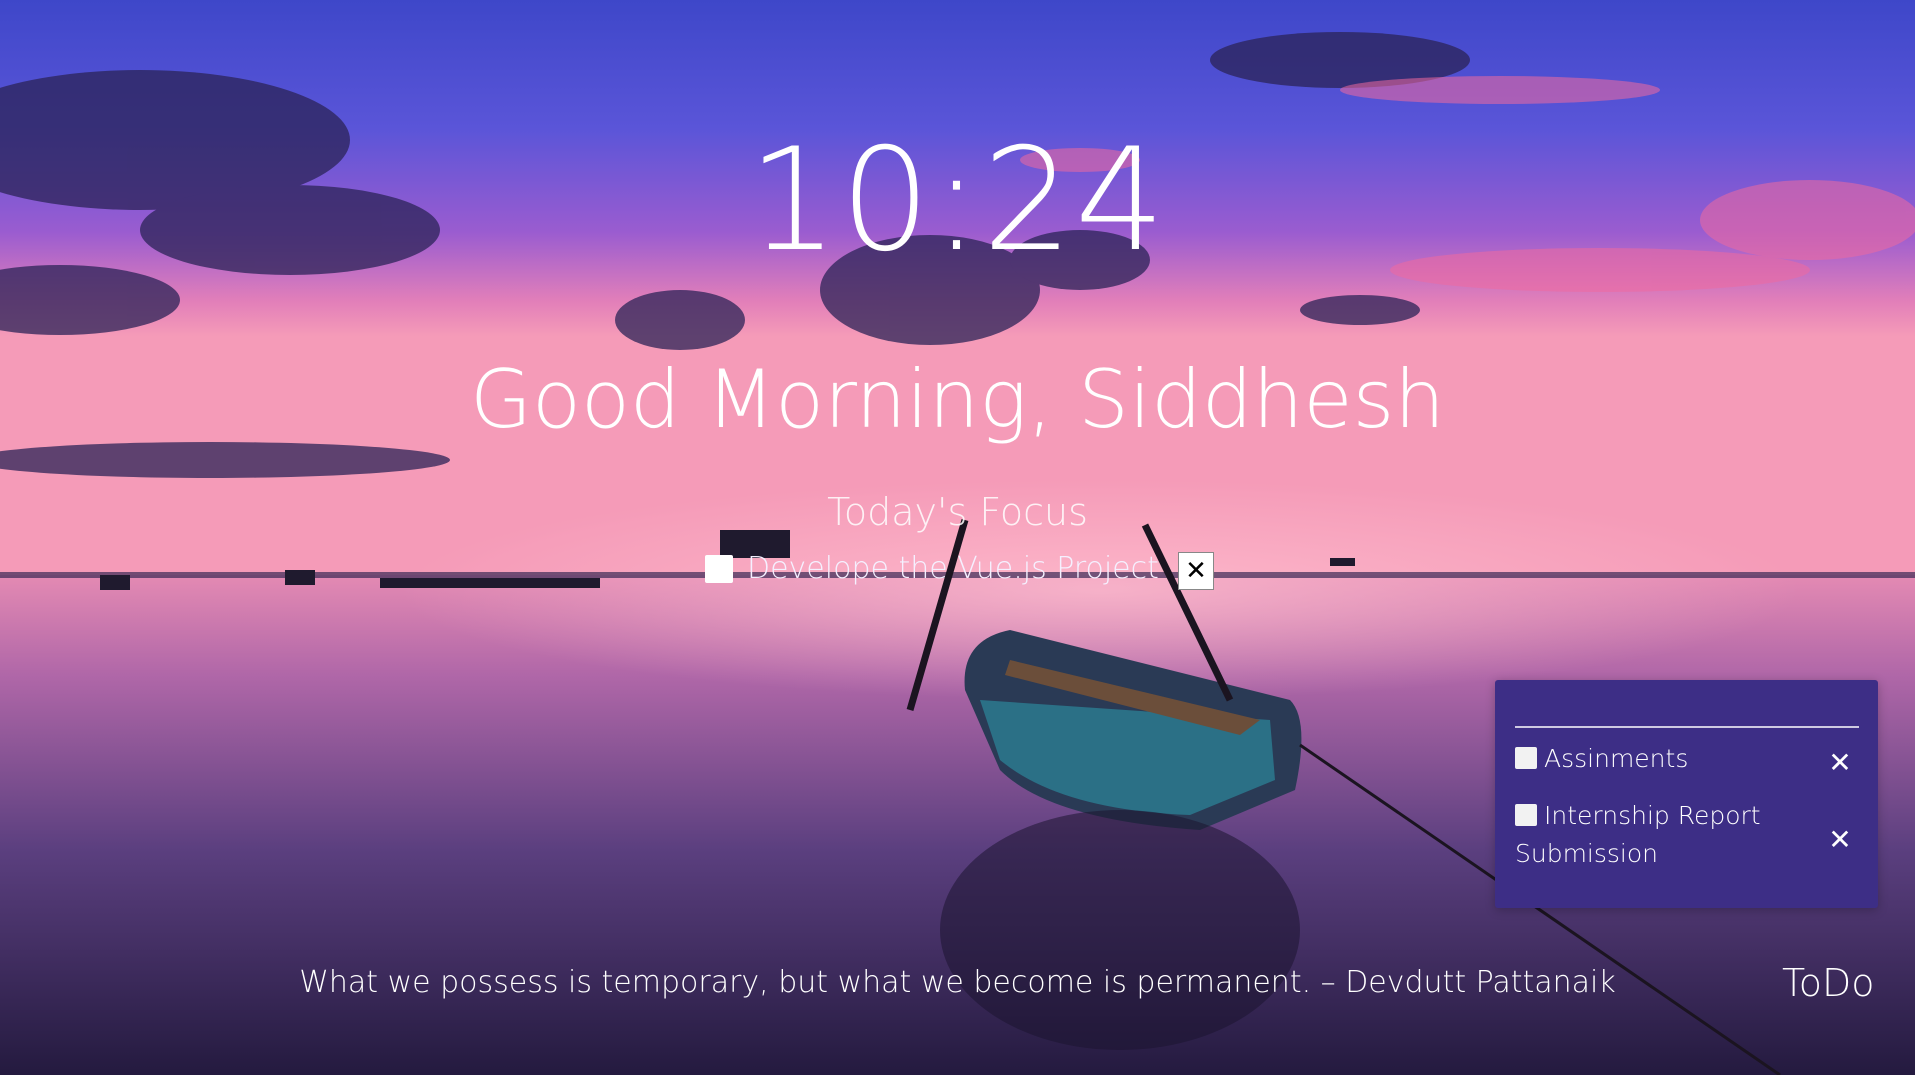 Image resolution: width=1915 pixels, height=1075 pixels. What do you see at coordinates (719, 568) in the screenshot?
I see `focus-task-checkbox` at bounding box center [719, 568].